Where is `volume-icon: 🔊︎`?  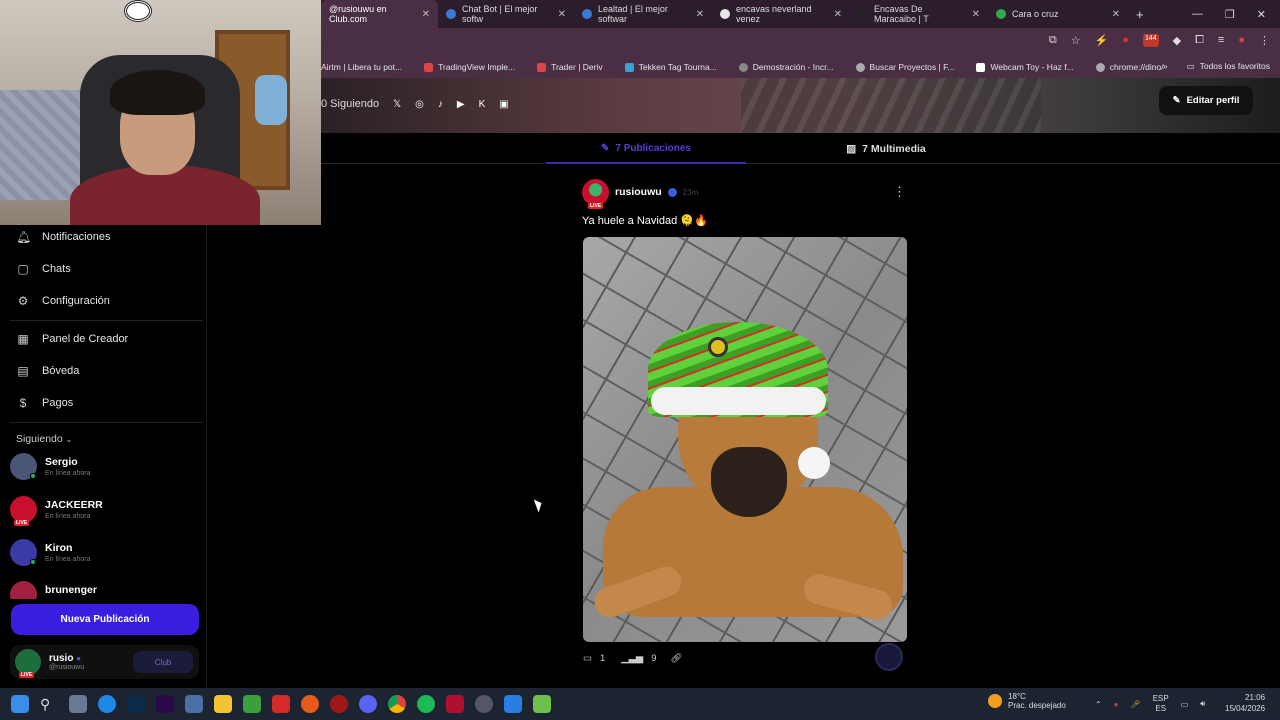
volume-icon: 🔊︎ is located at coordinates (1202, 704).